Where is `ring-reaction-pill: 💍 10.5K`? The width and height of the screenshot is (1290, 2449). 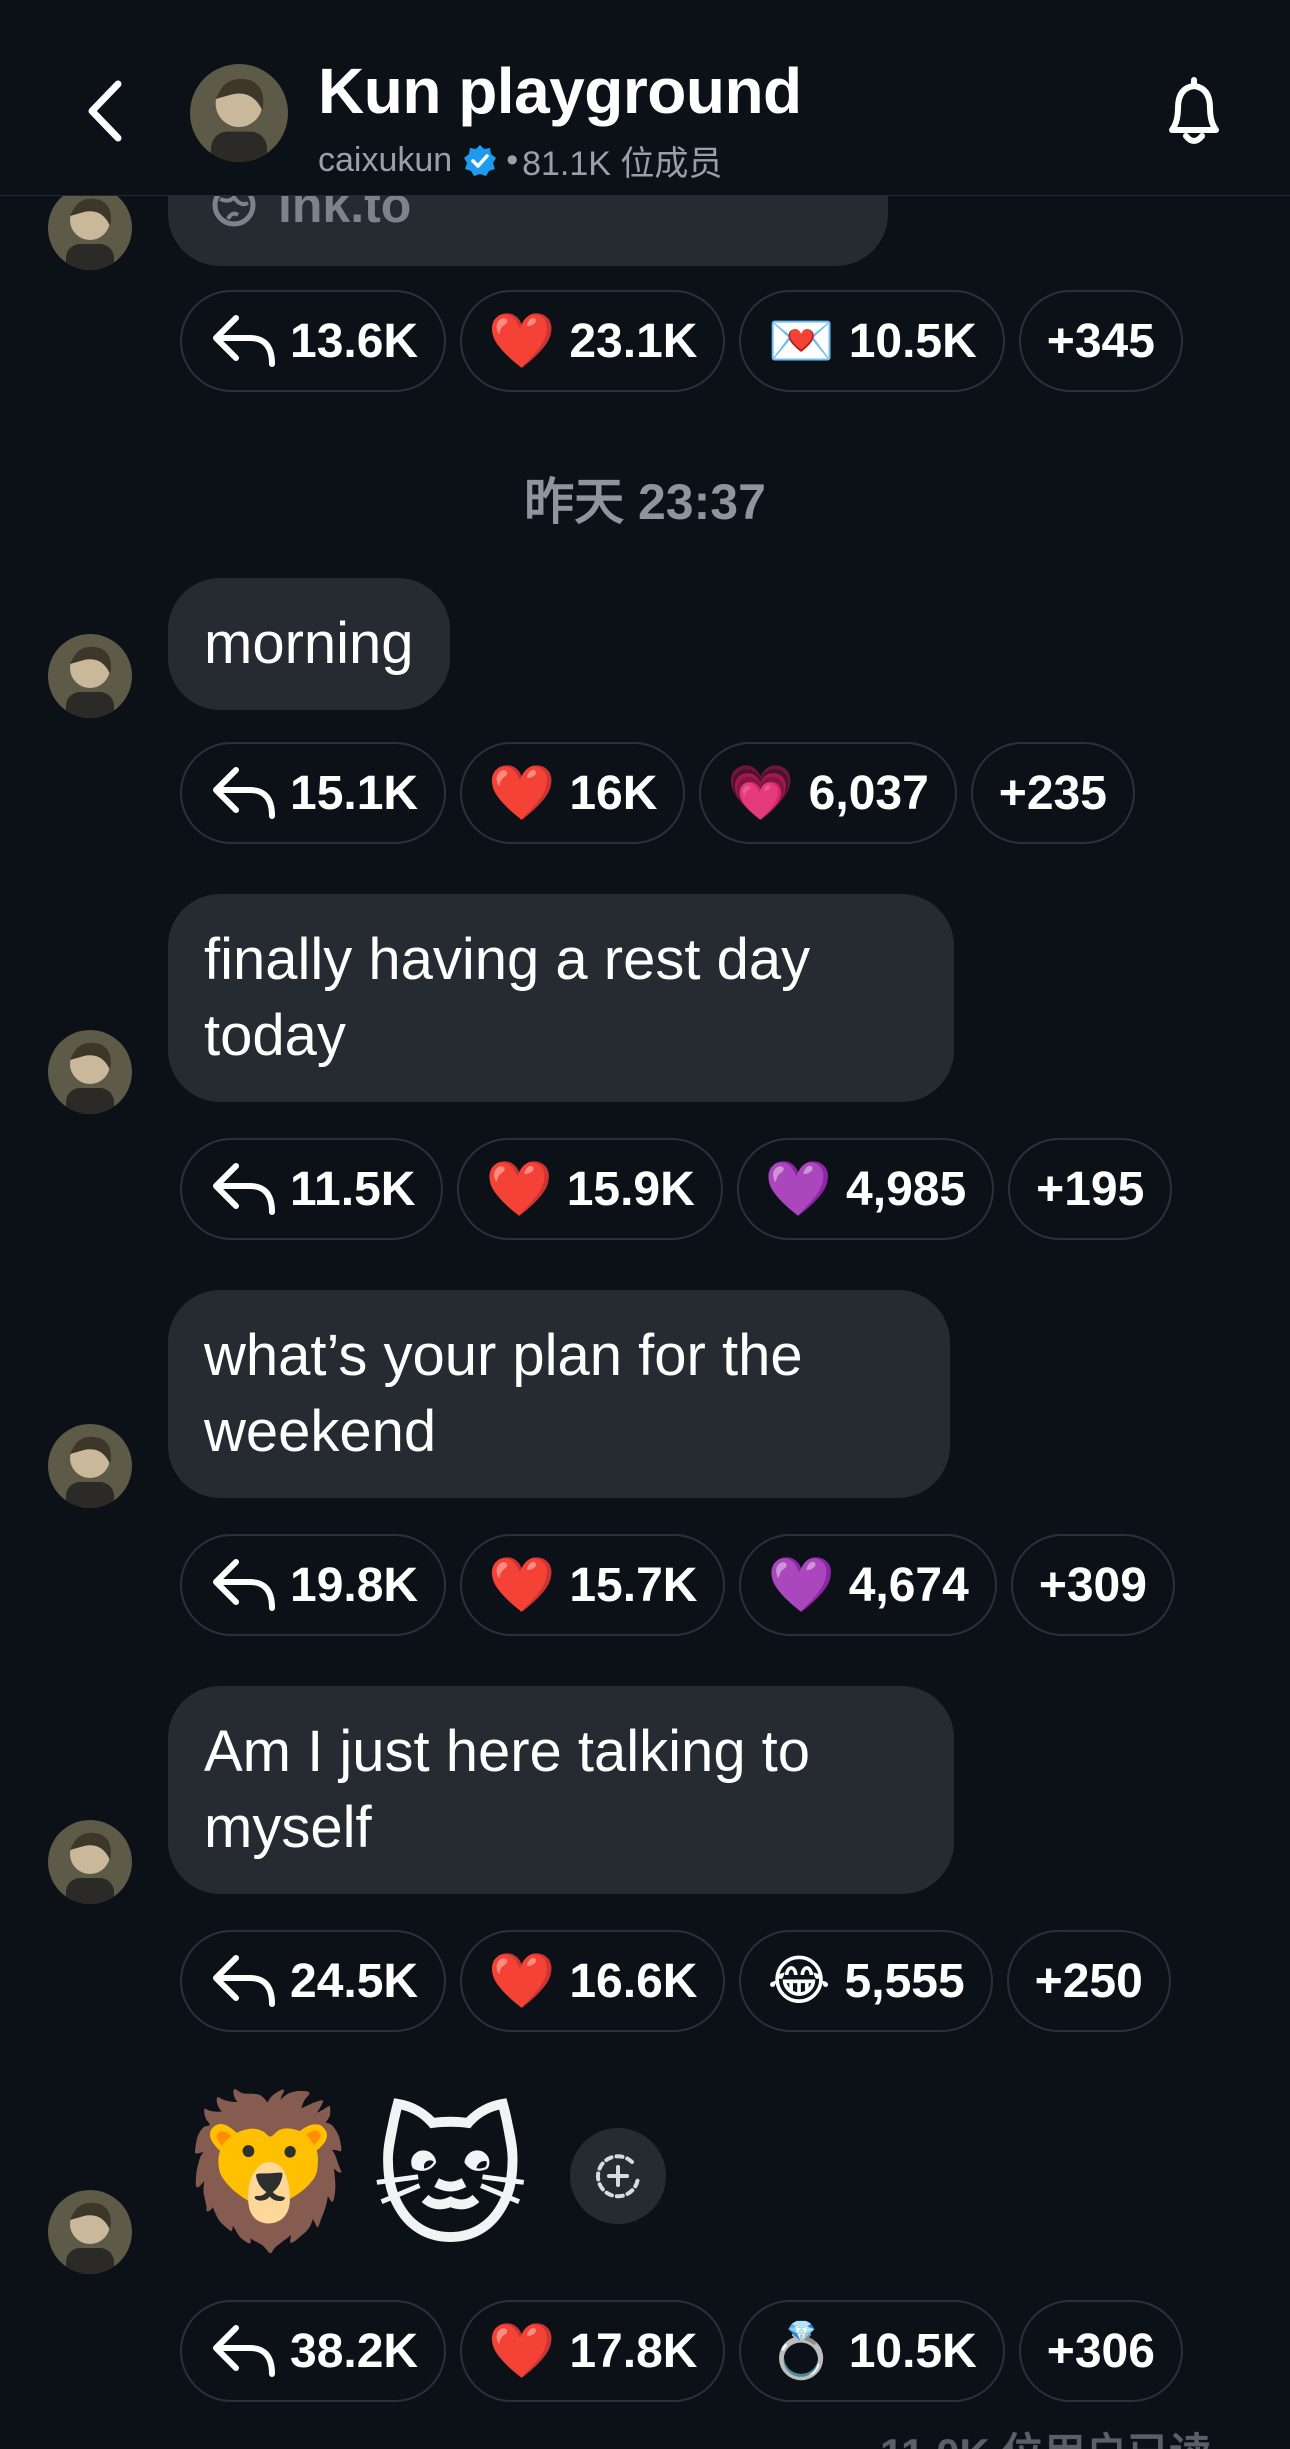
ring-reaction-pill: 💍 10.5K is located at coordinates (872, 2351).